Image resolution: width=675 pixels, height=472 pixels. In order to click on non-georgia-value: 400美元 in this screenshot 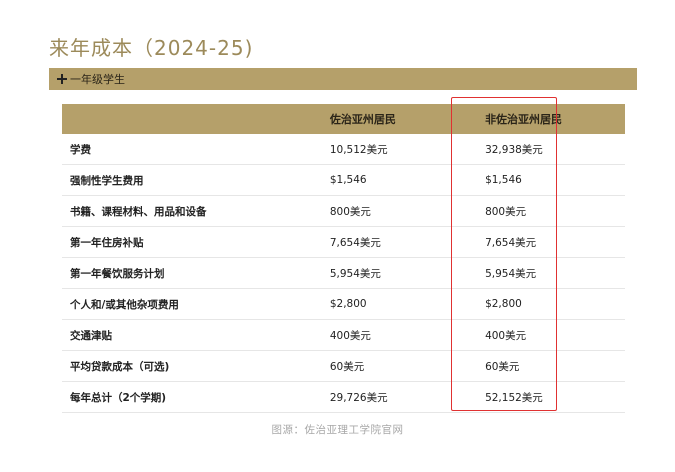, I will do `click(542, 335)`.